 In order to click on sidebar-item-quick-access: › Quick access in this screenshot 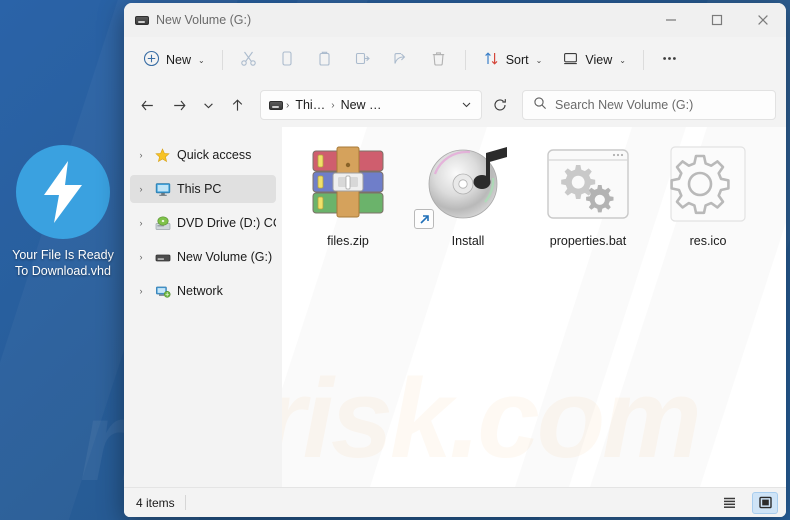, I will do `click(203, 155)`.